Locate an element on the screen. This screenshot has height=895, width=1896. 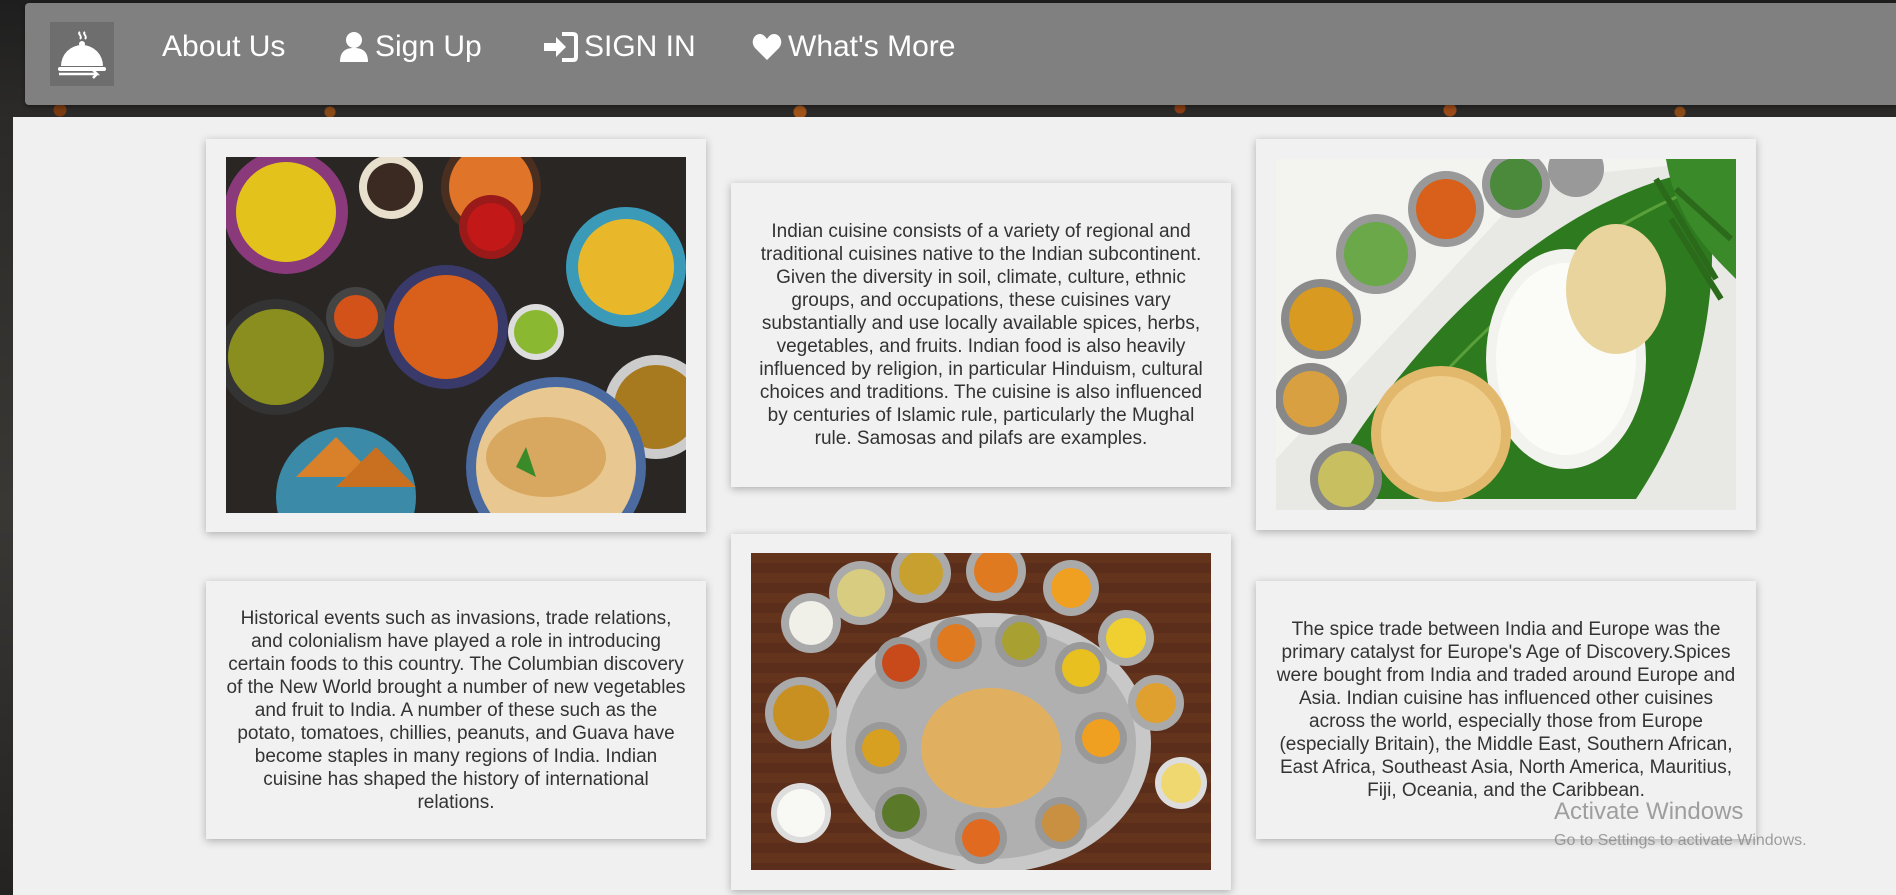
nav-sign-in: SIGN IN is located at coordinates (619, 47).